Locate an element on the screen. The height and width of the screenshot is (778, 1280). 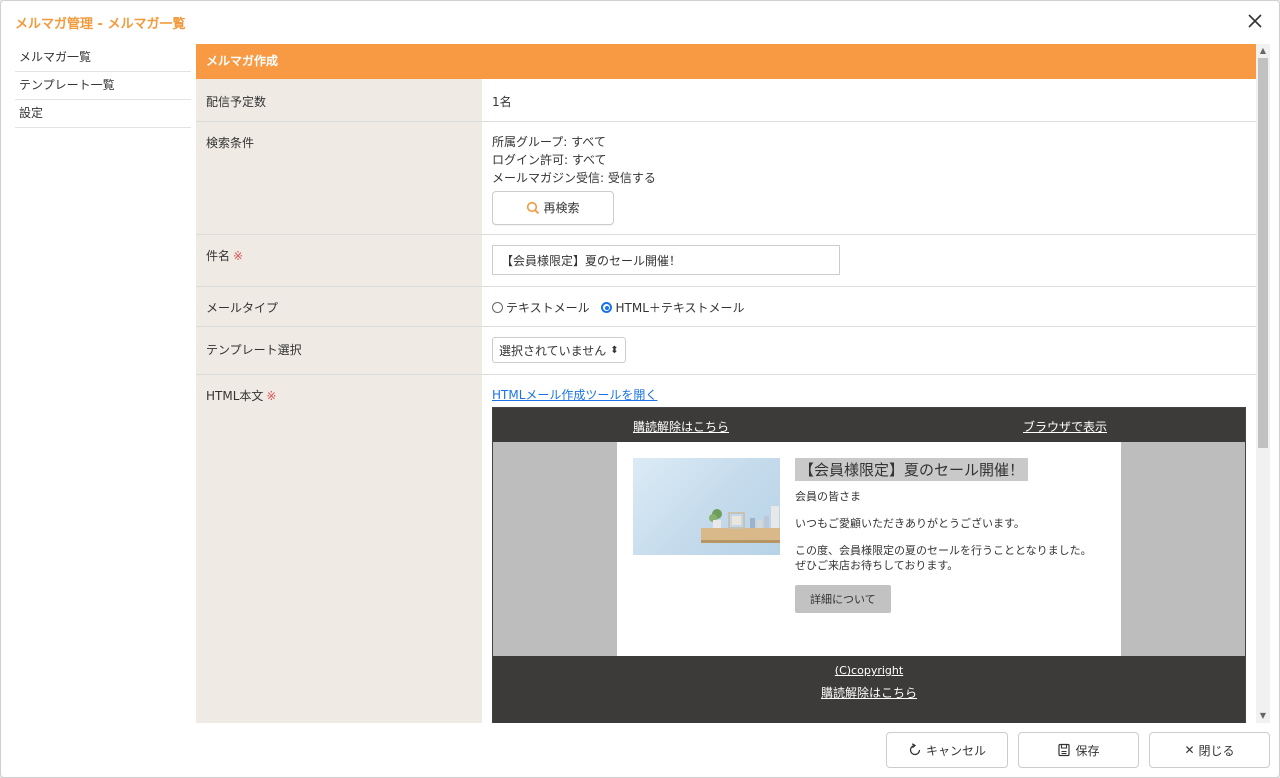
row-mail-type: メールタイプ テキストメール HTML＋テキストメール is located at coordinates (726, 307).